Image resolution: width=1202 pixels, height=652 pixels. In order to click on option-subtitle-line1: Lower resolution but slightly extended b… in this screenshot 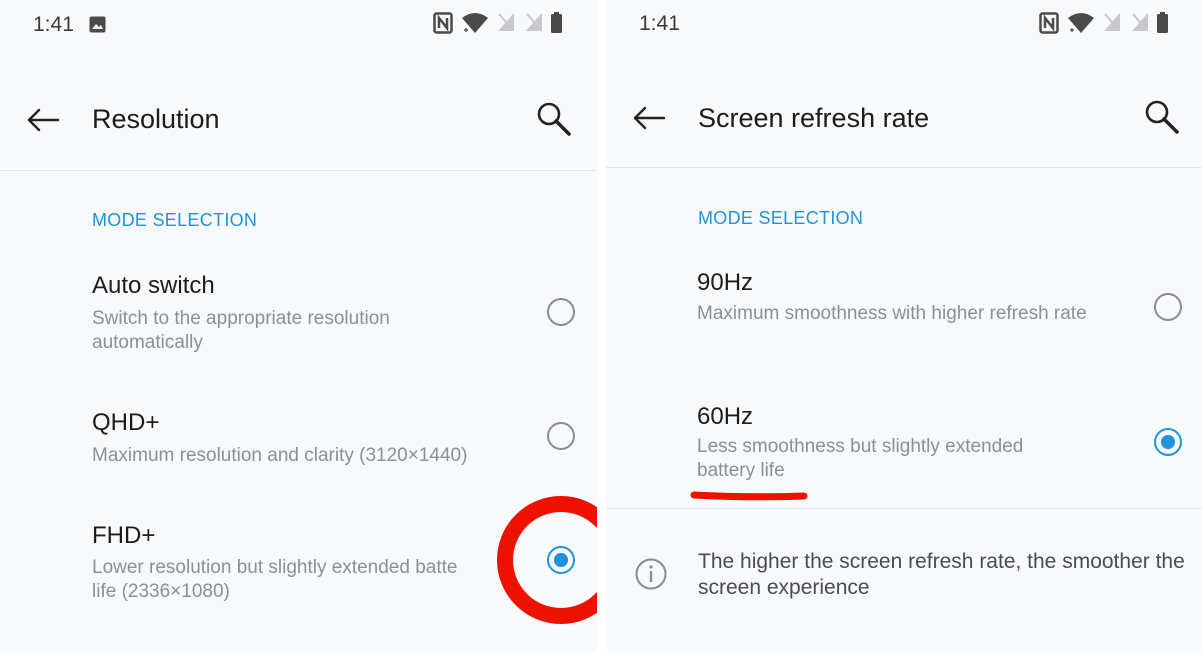, I will do `click(275, 567)`.